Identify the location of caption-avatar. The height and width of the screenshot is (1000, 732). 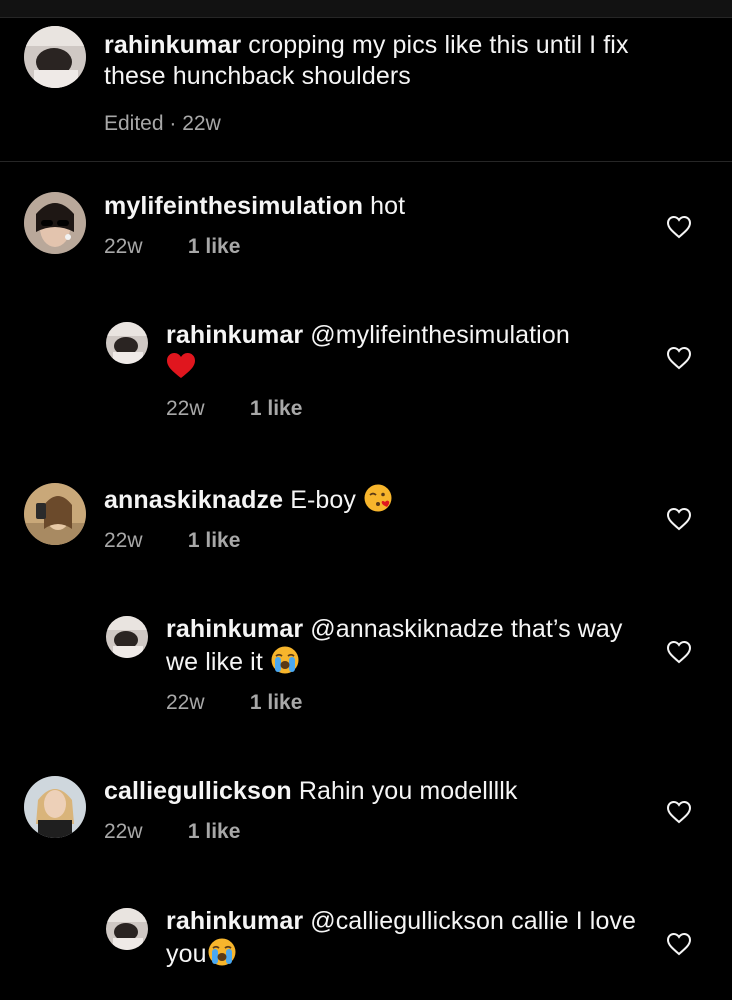
(55, 57).